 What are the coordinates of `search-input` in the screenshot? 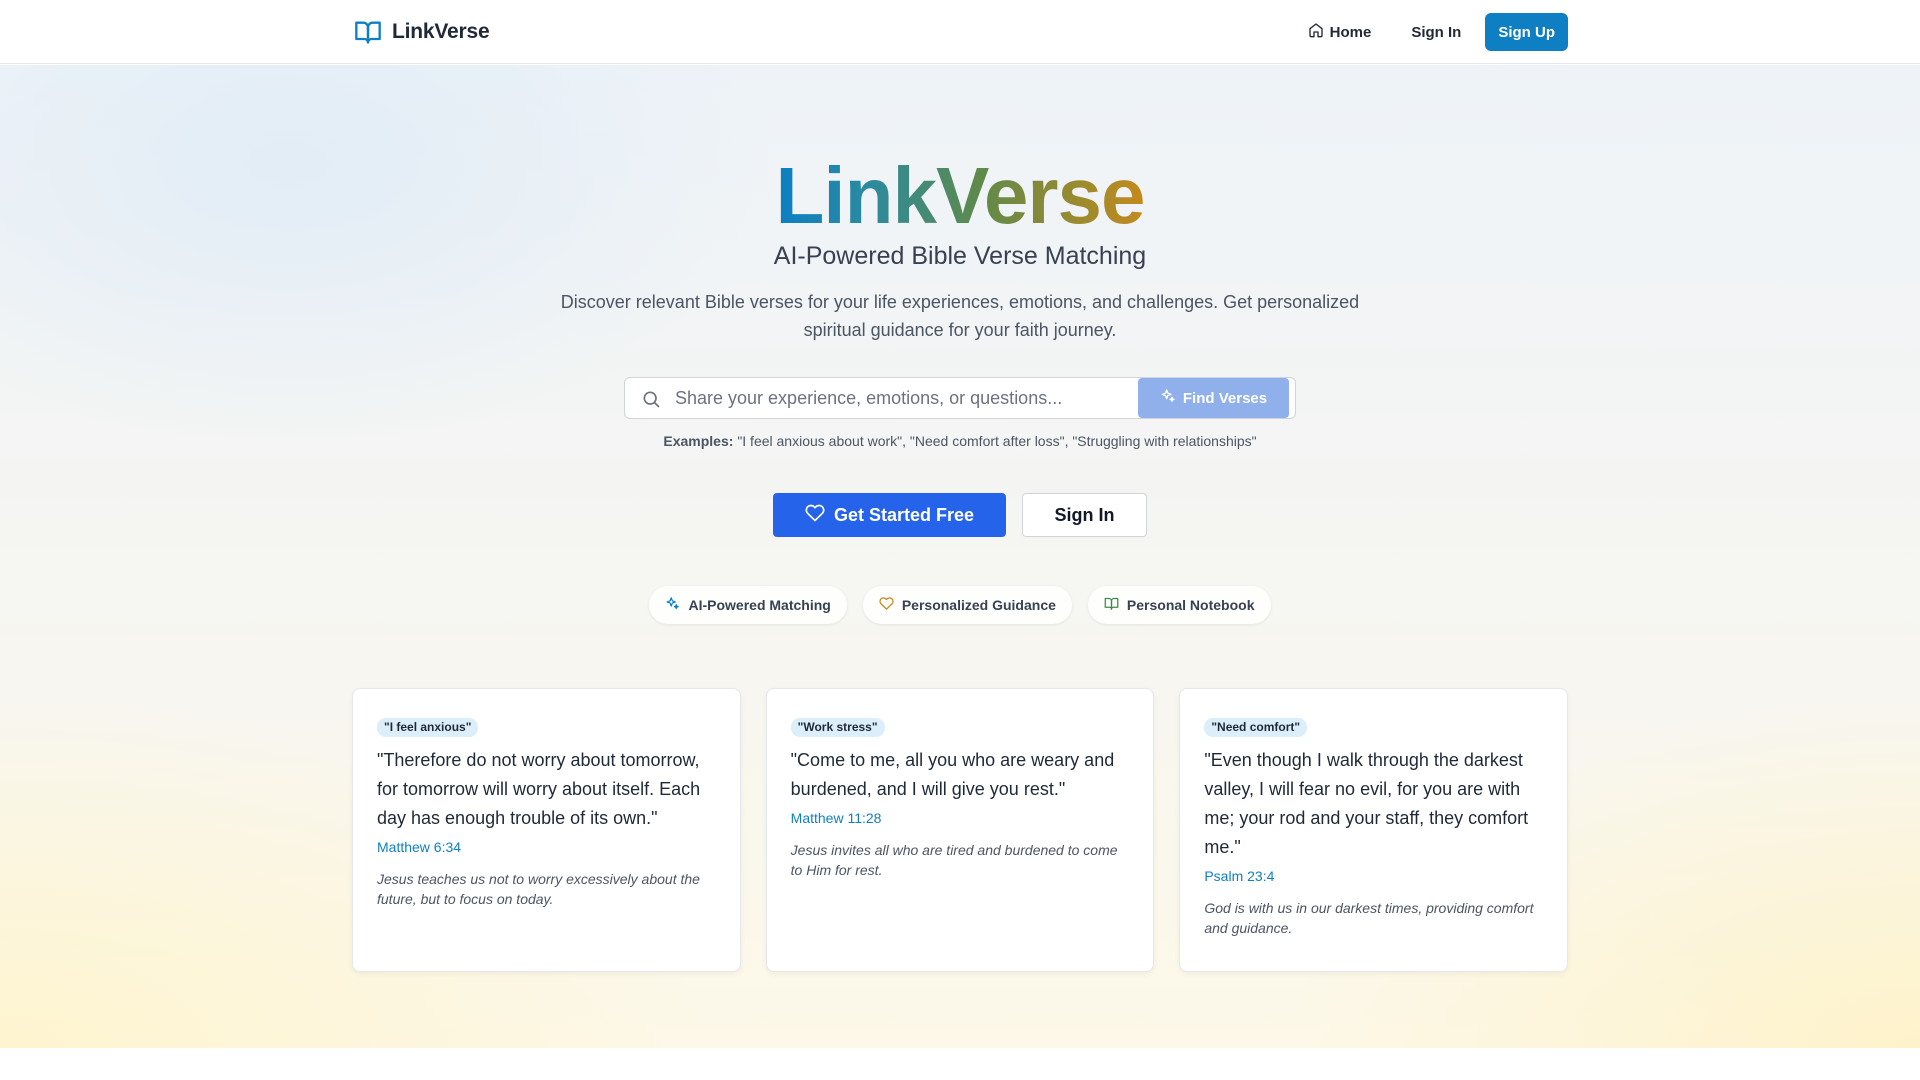 It's located at (905, 398).